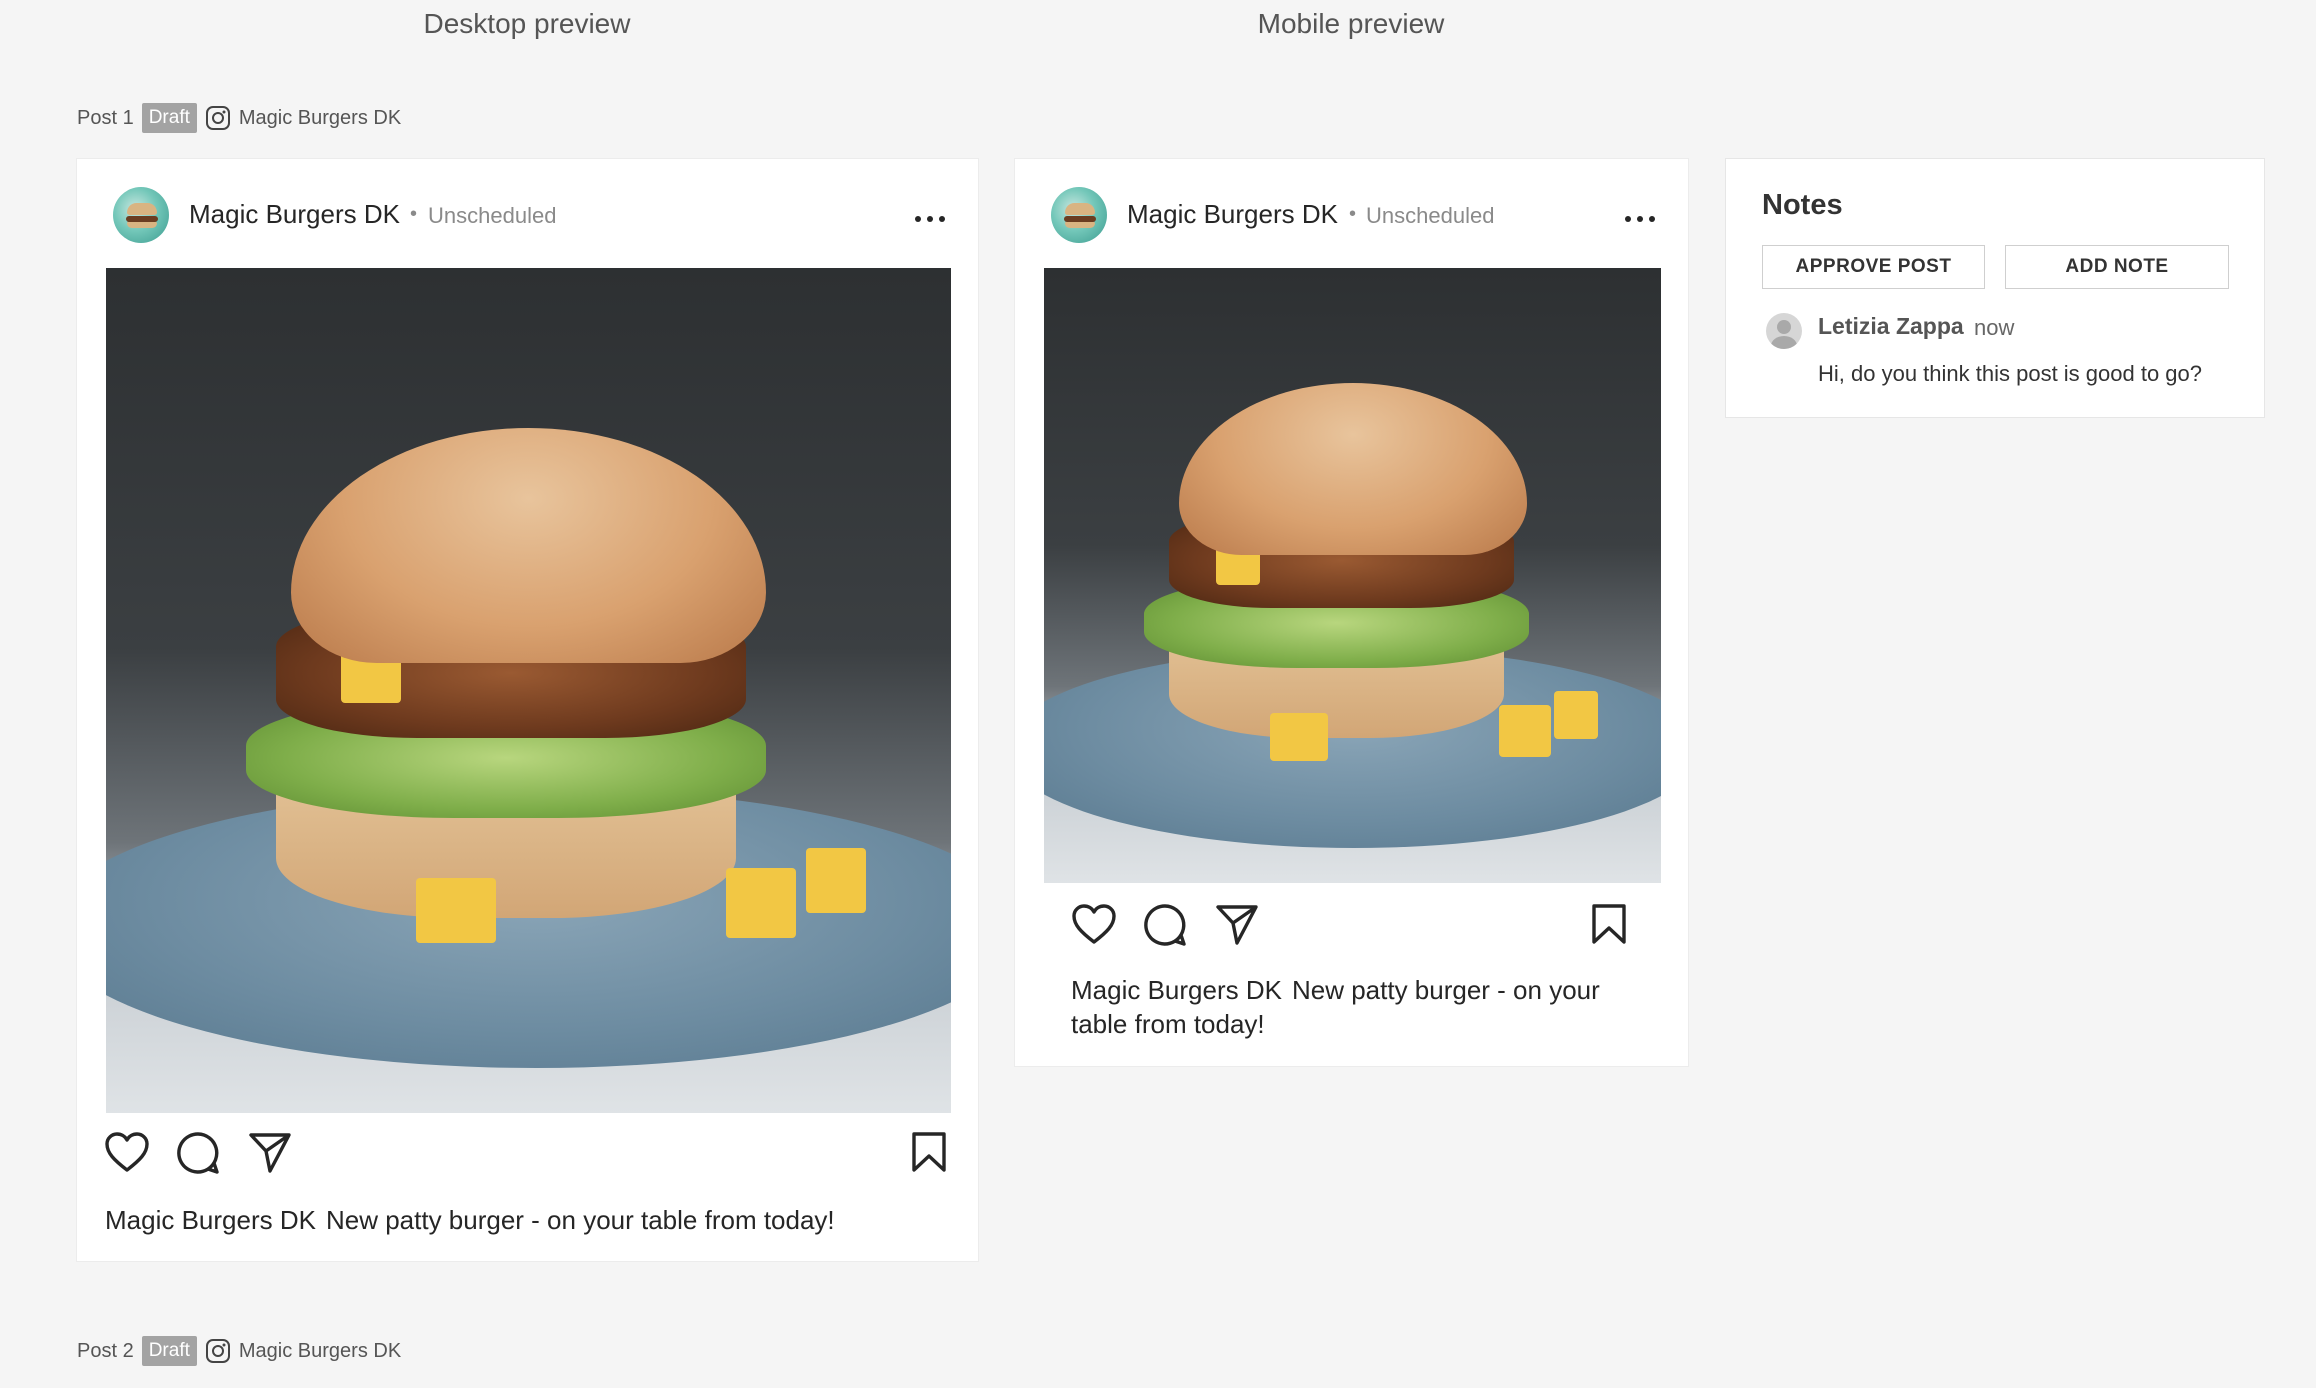 The image size is (2316, 1388). What do you see at coordinates (1168, 1024) in the screenshot?
I see `caption-text-line-2: table from today!` at bounding box center [1168, 1024].